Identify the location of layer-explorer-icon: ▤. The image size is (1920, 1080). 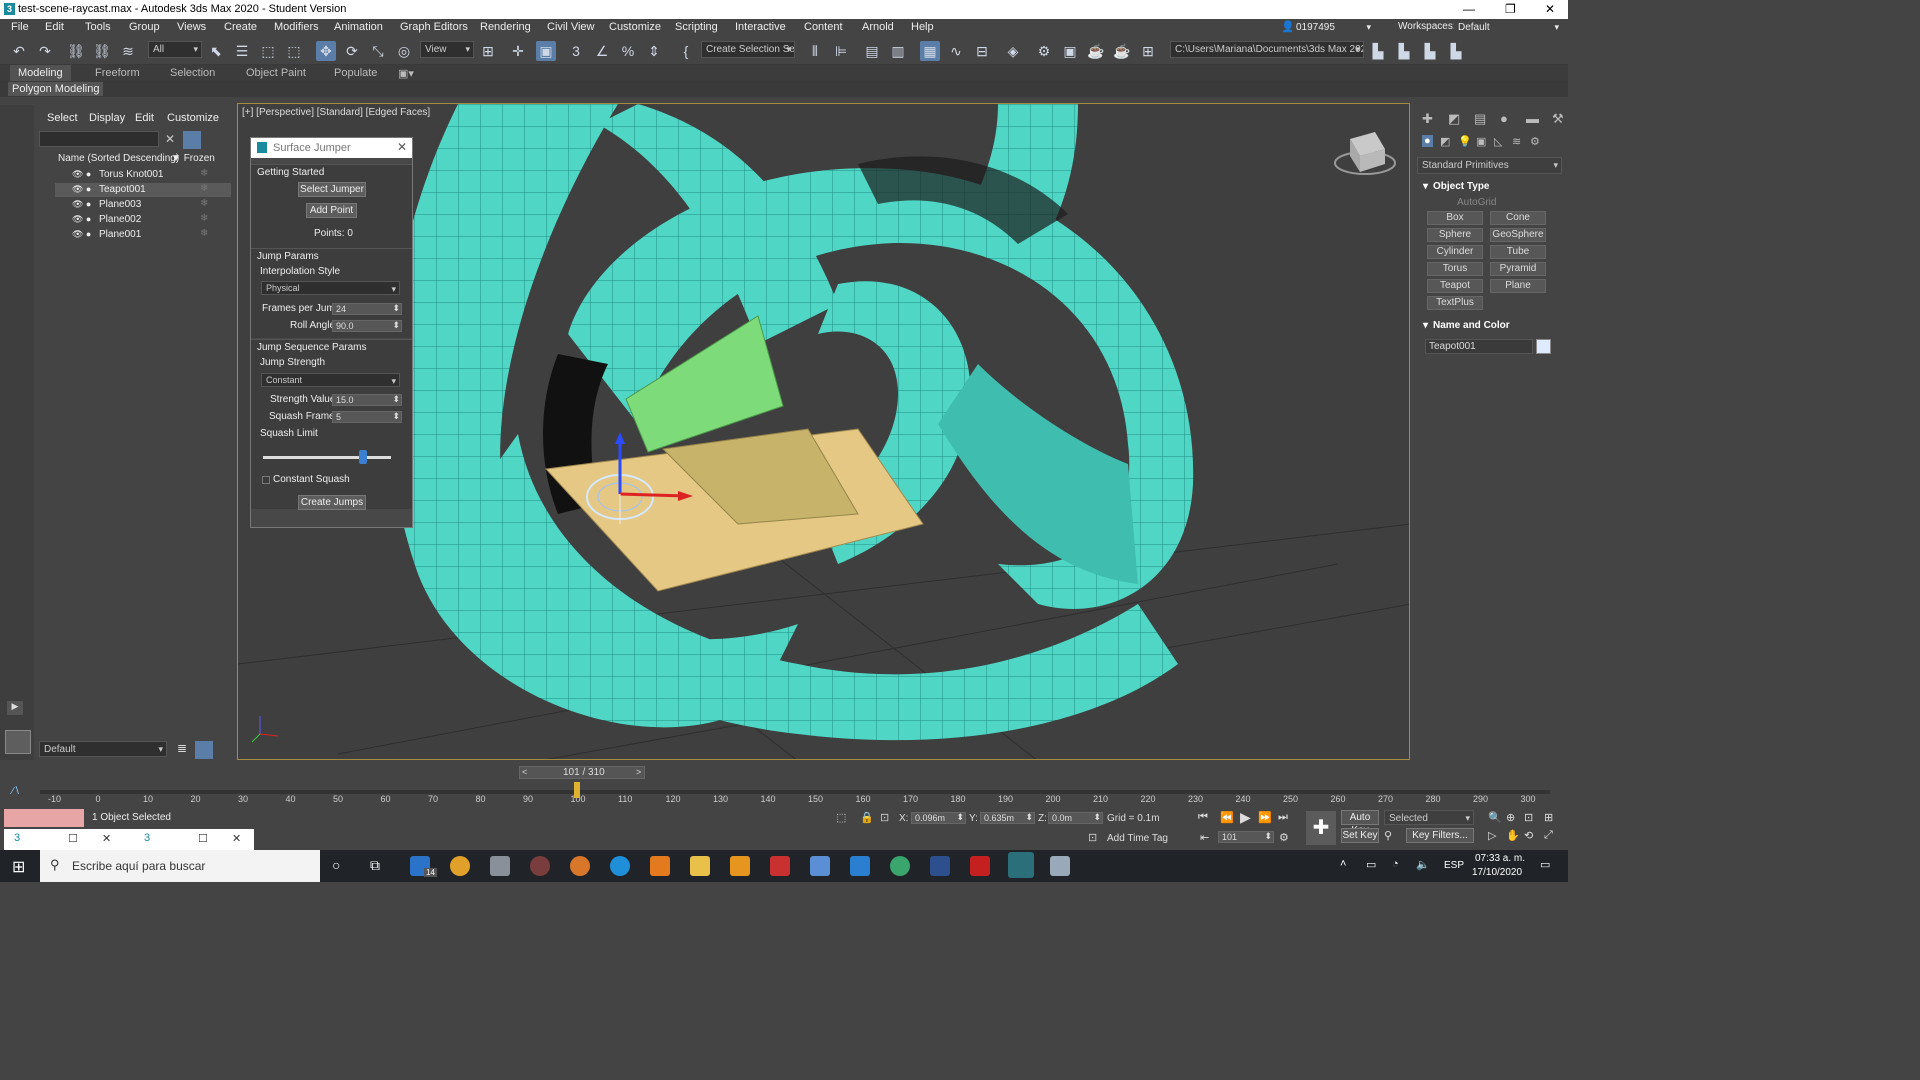
(872, 51).